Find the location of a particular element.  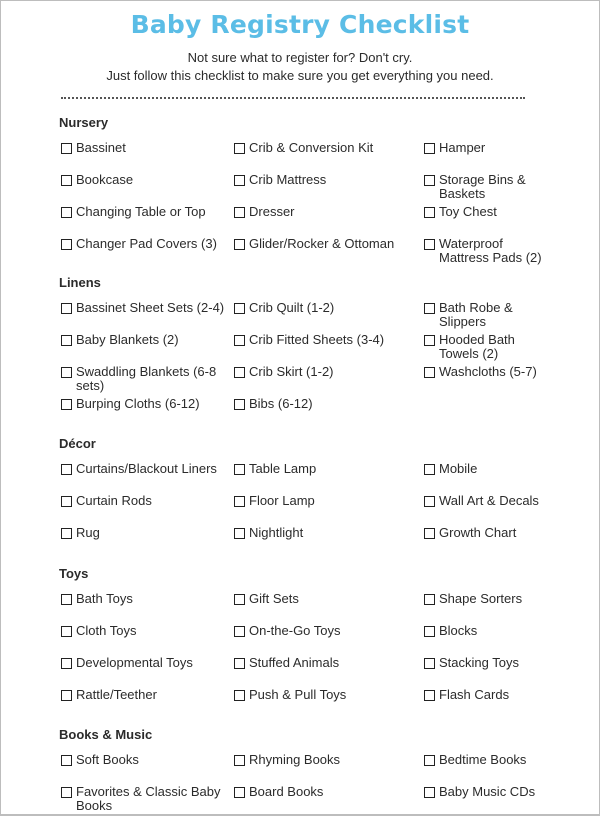

checklist-item: Bibs (6-12) is located at coordinates (326, 404).